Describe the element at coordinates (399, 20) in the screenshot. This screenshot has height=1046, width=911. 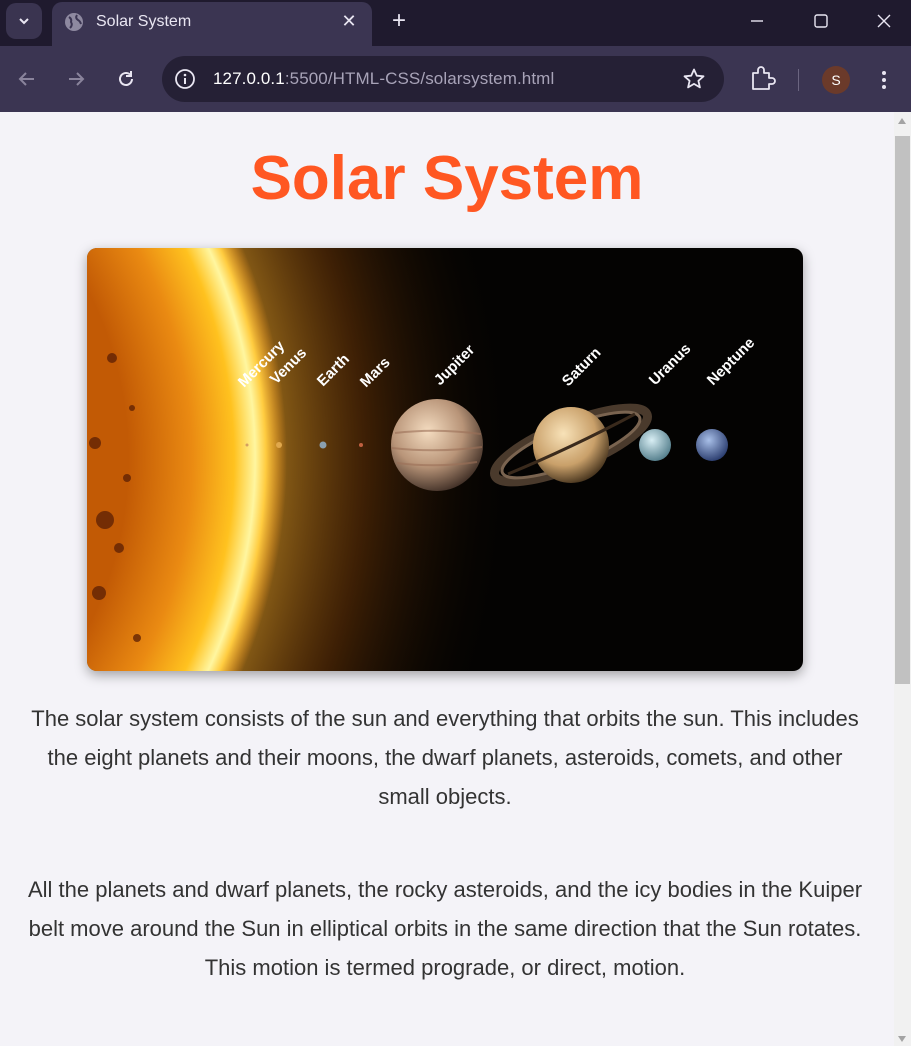
I see `new-tab-button: +` at that location.